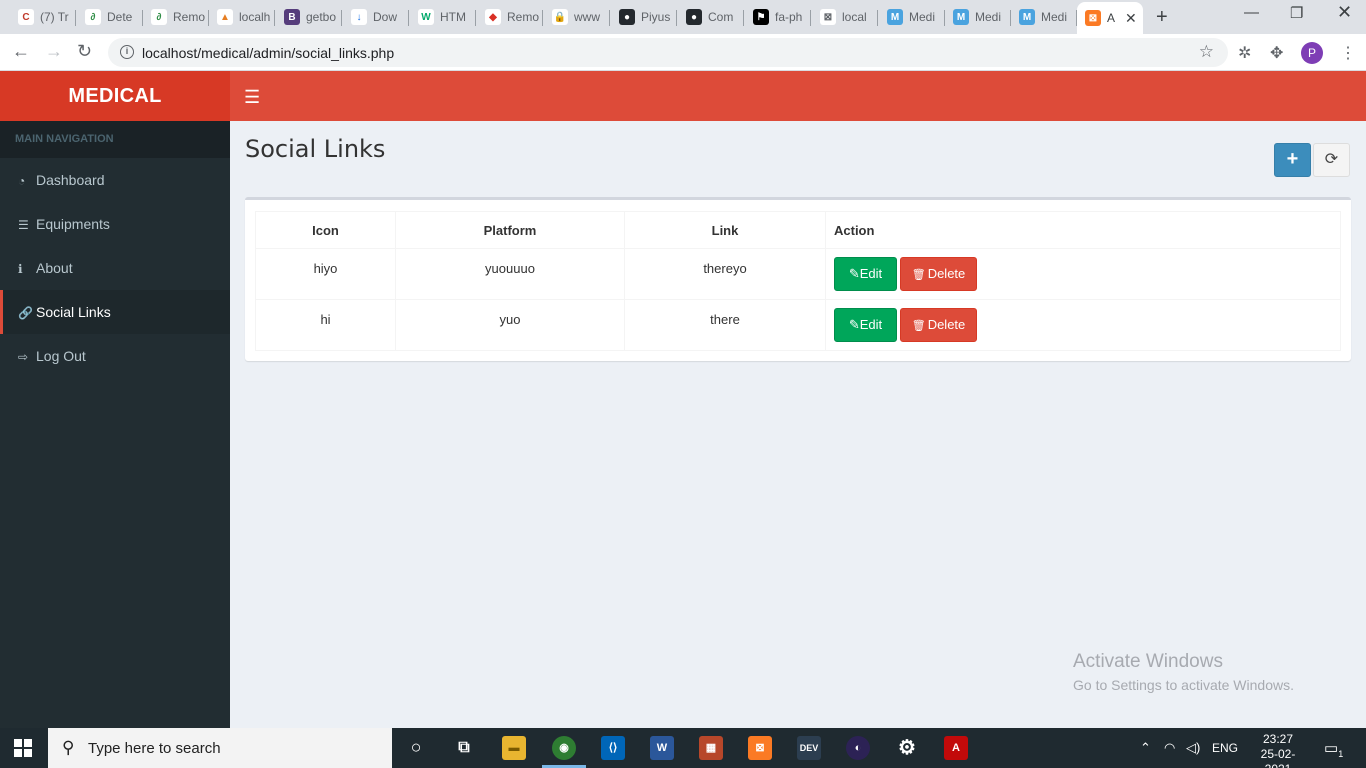 The height and width of the screenshot is (768, 1366). I want to click on browser-tab: ▲ localh, so click(242, 17).